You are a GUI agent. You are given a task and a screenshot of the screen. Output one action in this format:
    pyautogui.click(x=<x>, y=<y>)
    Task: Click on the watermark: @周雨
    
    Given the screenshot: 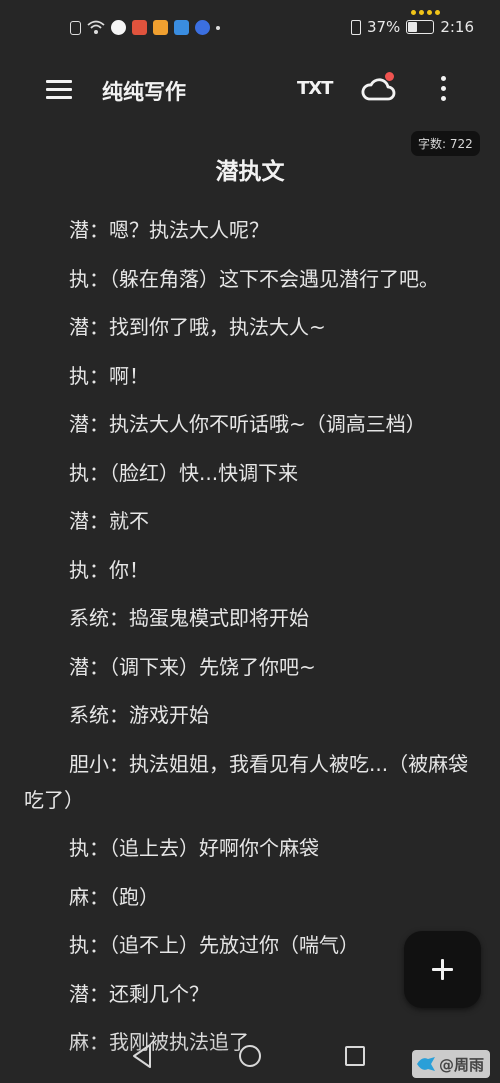 What is the action you would take?
    pyautogui.click(x=451, y=1064)
    